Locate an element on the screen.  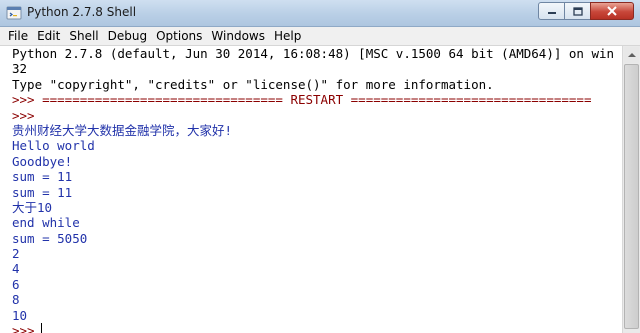
vertical-scrollbar is located at coordinates (631, 189).